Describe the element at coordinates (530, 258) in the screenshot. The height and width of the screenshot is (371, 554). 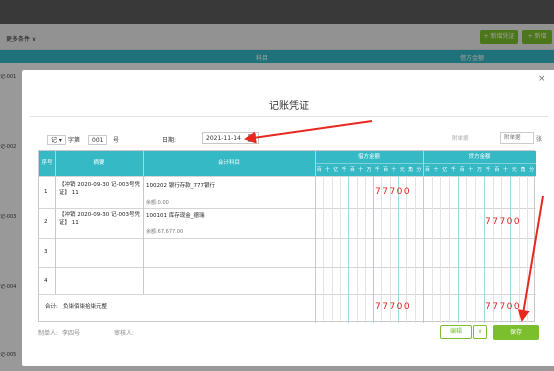
I see `arrow-to-save` at that location.